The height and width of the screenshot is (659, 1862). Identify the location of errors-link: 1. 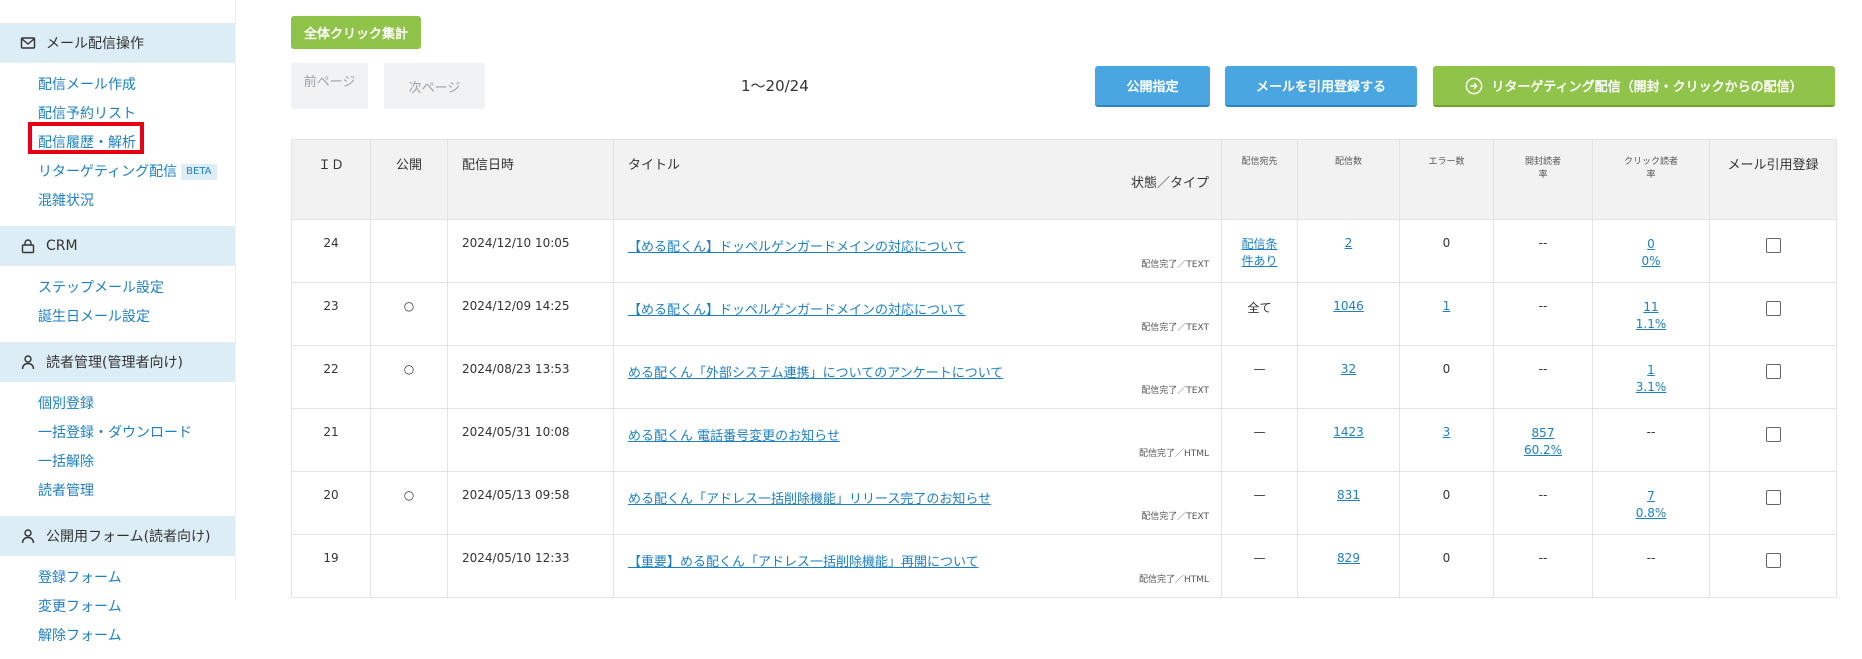
(1447, 306).